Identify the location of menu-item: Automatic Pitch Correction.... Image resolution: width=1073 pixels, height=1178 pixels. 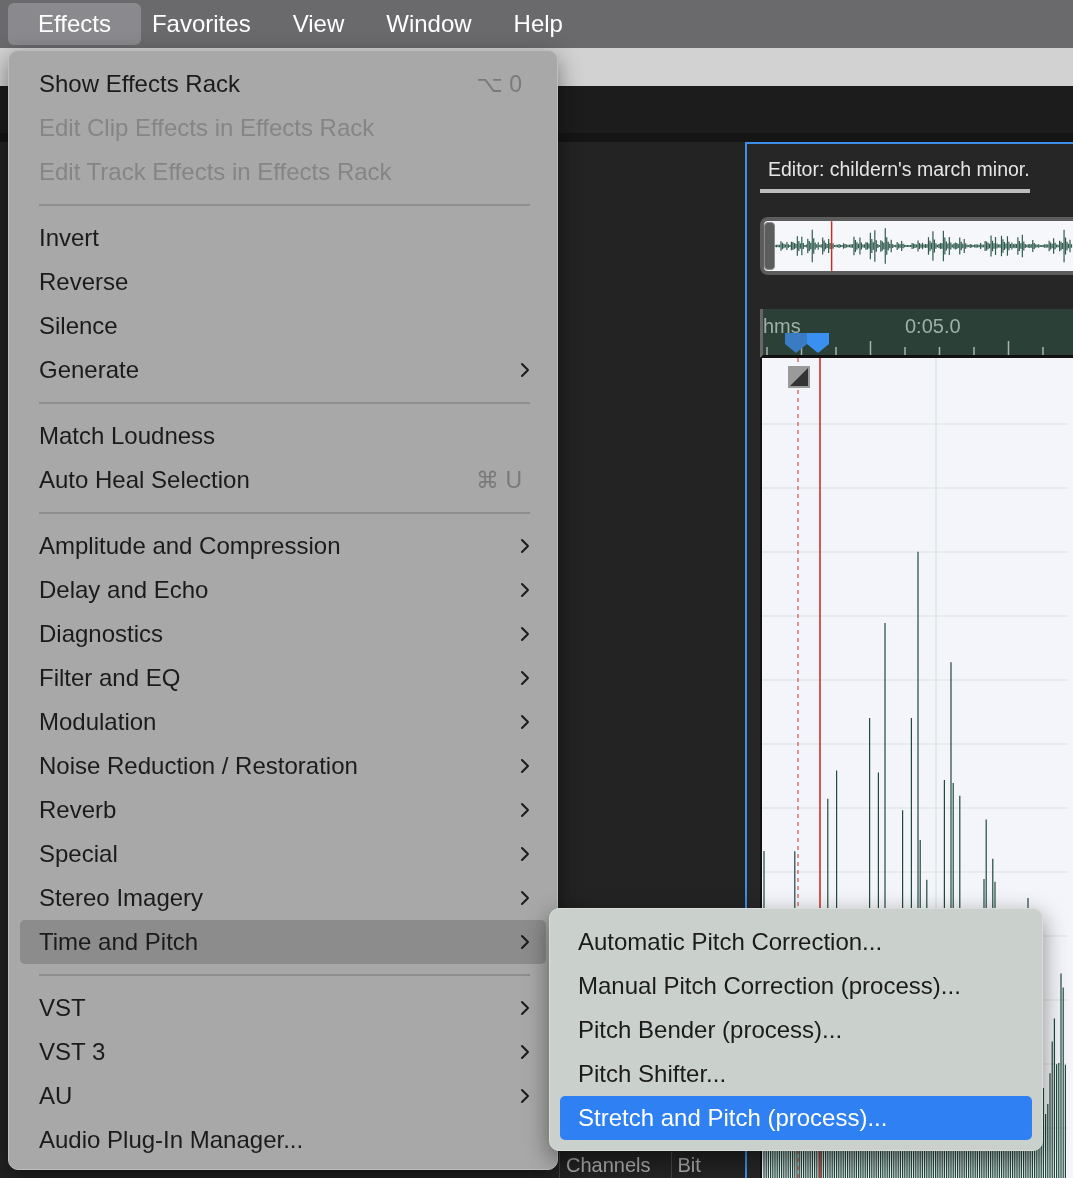
(796, 942).